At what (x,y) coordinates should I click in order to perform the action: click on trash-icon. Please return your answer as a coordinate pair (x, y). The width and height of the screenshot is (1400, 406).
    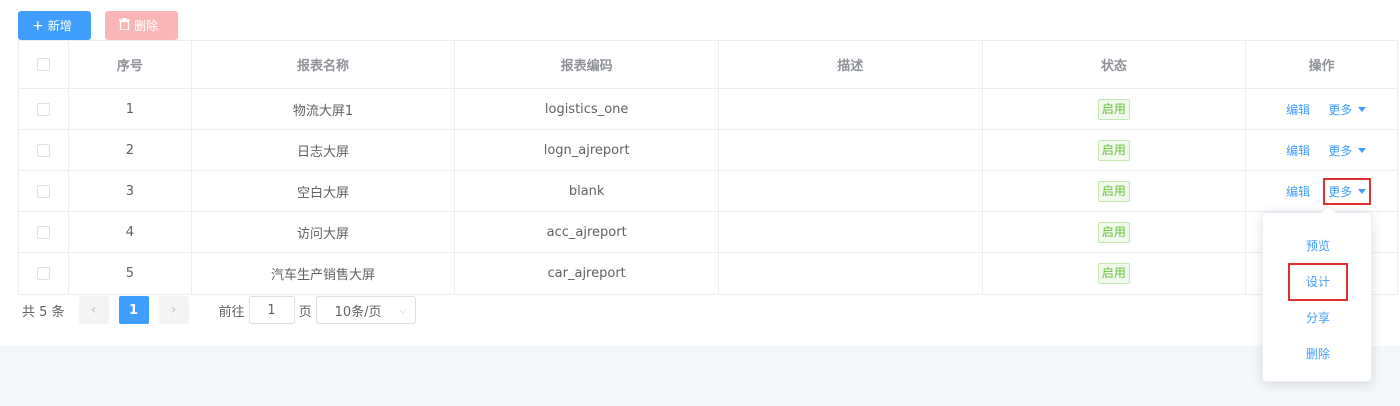
    Looking at the image, I should click on (124, 25).